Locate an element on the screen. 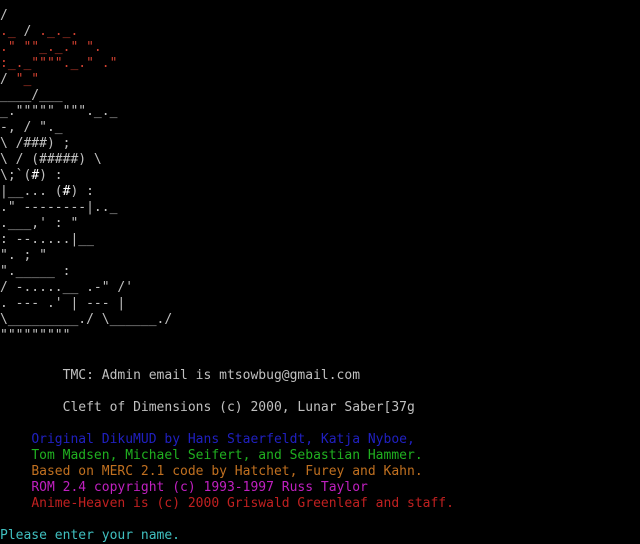 Image resolution: width=640 pixels, height=544 pixels. art-line: _.""""" """._._ is located at coordinates (86, 112).